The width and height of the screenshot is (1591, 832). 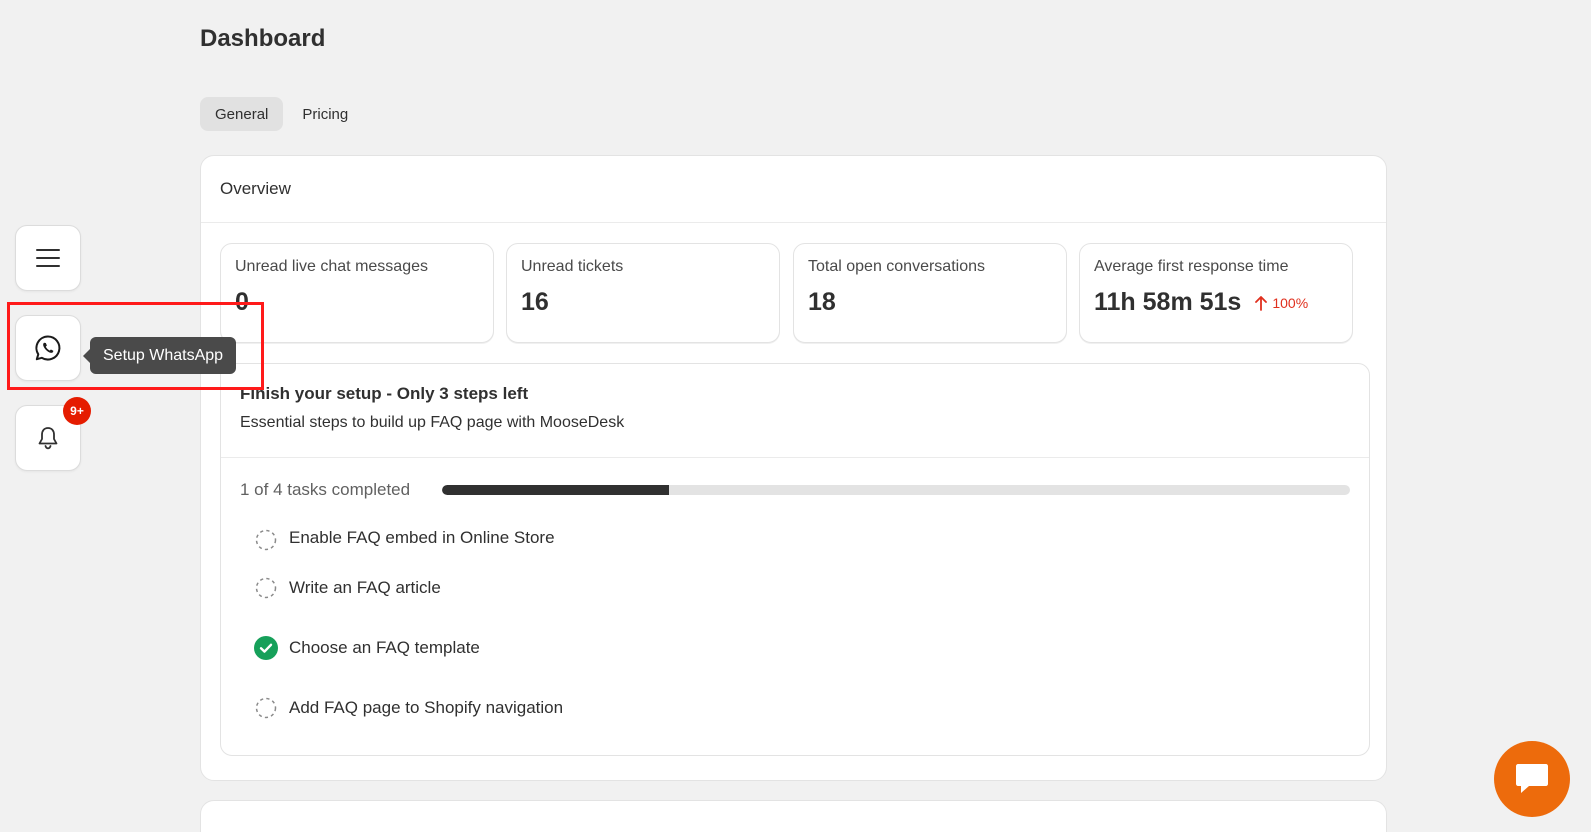 I want to click on tab-general: General, so click(x=242, y=114).